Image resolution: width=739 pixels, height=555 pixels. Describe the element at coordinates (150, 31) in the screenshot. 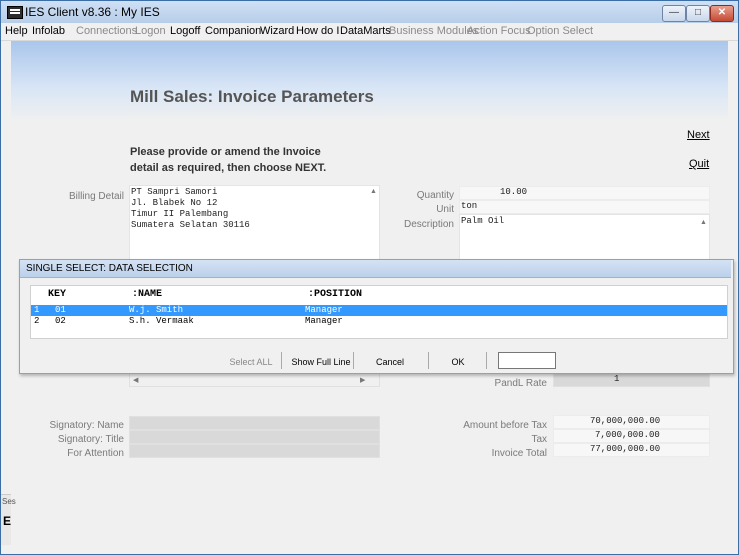

I see `menu-logon: Logon` at that location.